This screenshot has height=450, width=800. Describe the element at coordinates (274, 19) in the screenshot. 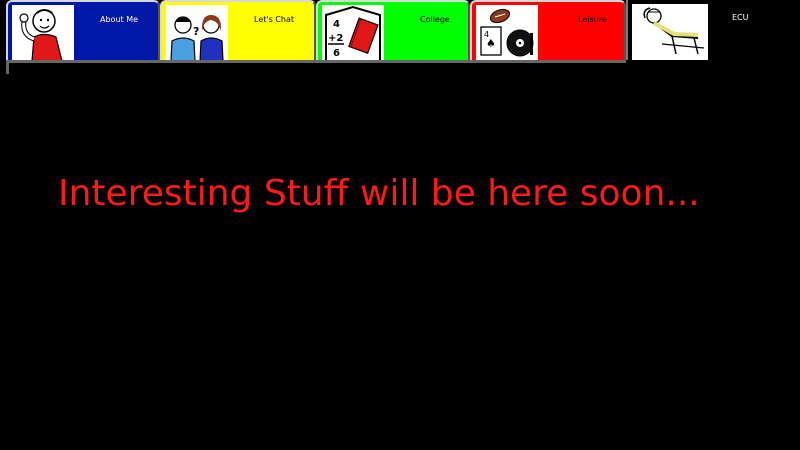

I see `tab-lets-chat-label: Let's Chat` at that location.